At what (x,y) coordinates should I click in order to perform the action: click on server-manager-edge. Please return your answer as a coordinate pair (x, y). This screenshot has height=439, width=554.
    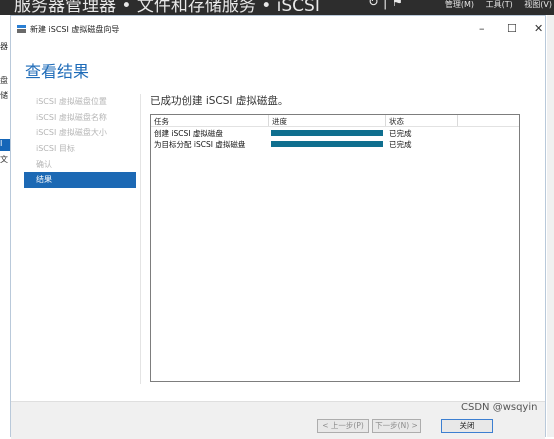
    Looking at the image, I should click on (550, 226).